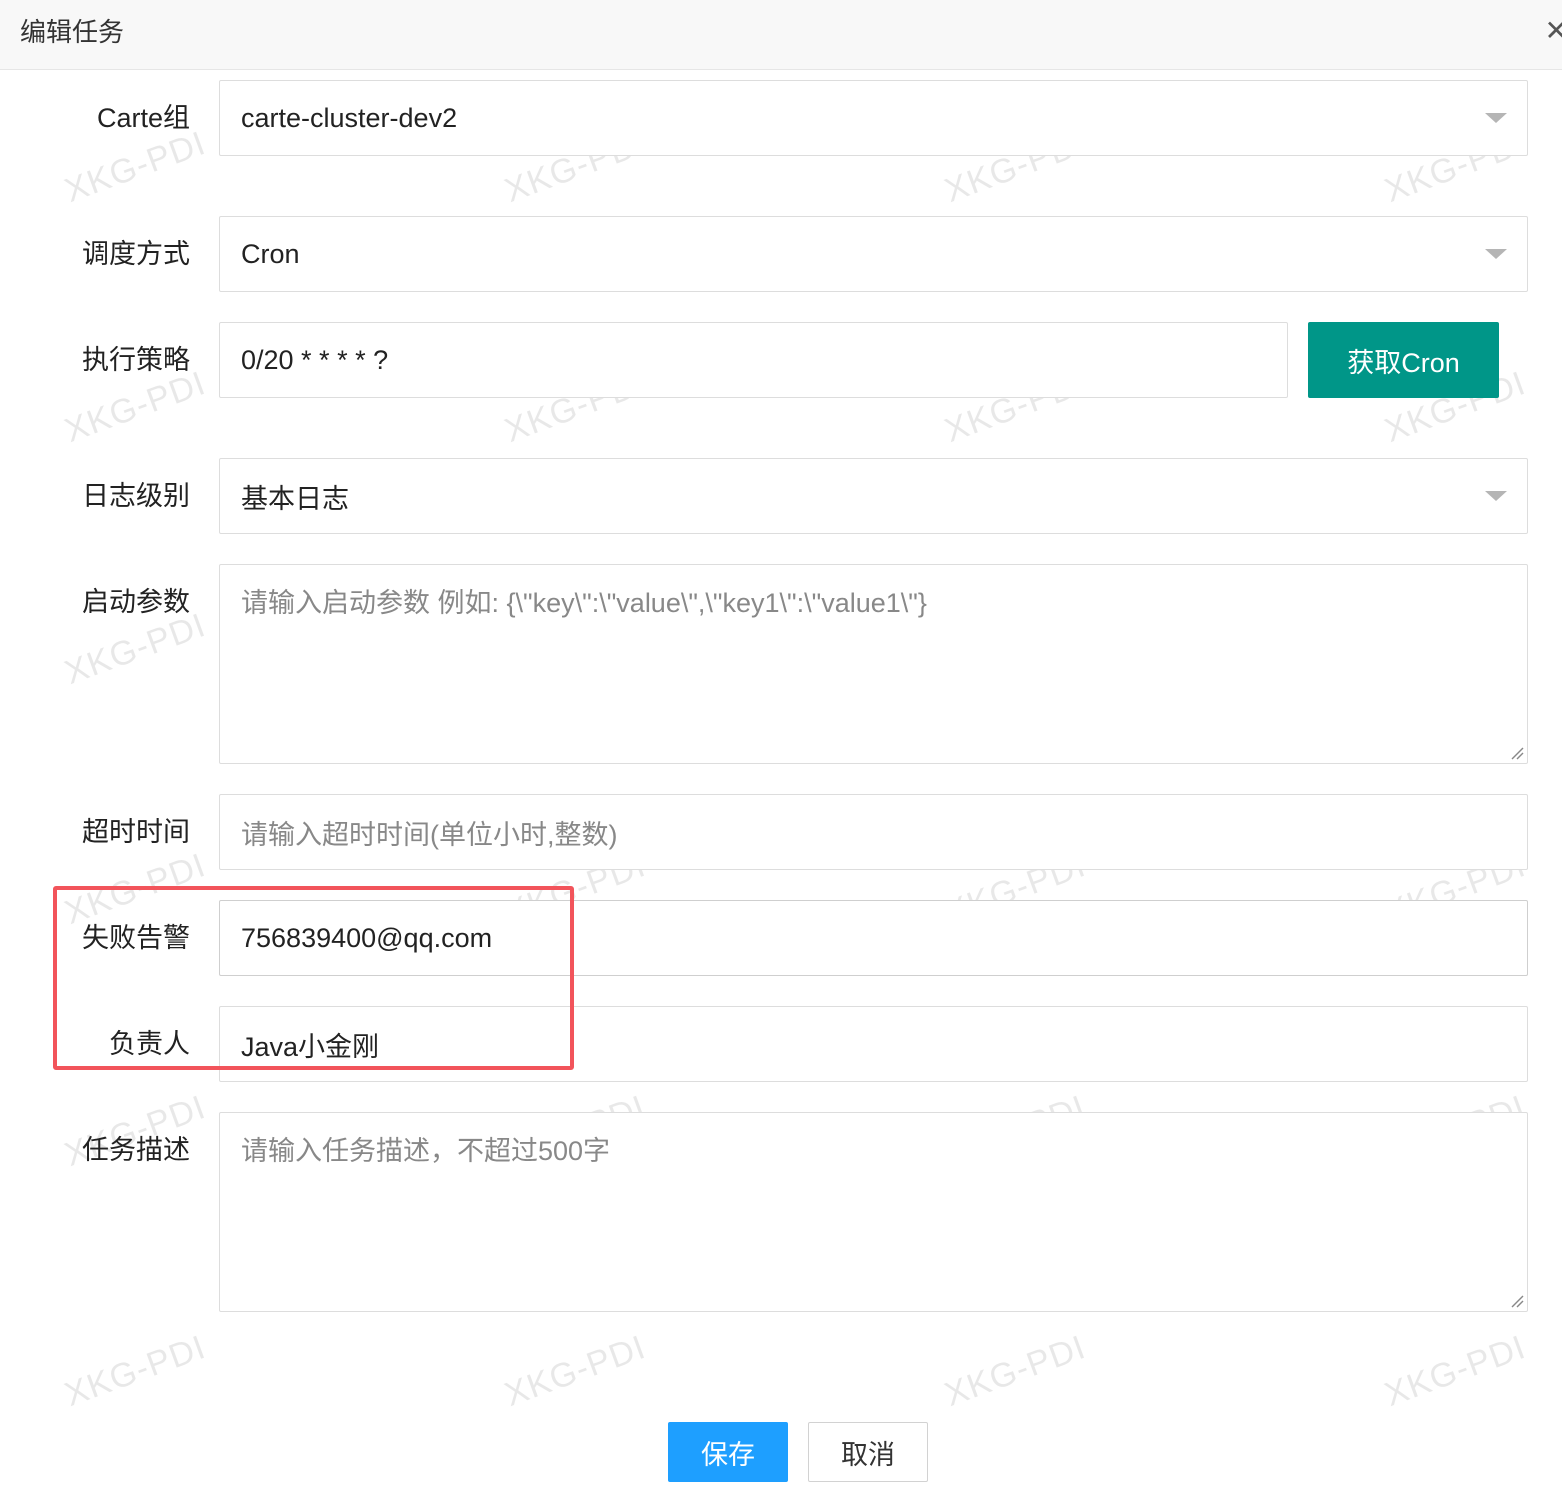 This screenshot has width=1562, height=1492. I want to click on carte-group-value: carte-cluster-dev2, so click(349, 117).